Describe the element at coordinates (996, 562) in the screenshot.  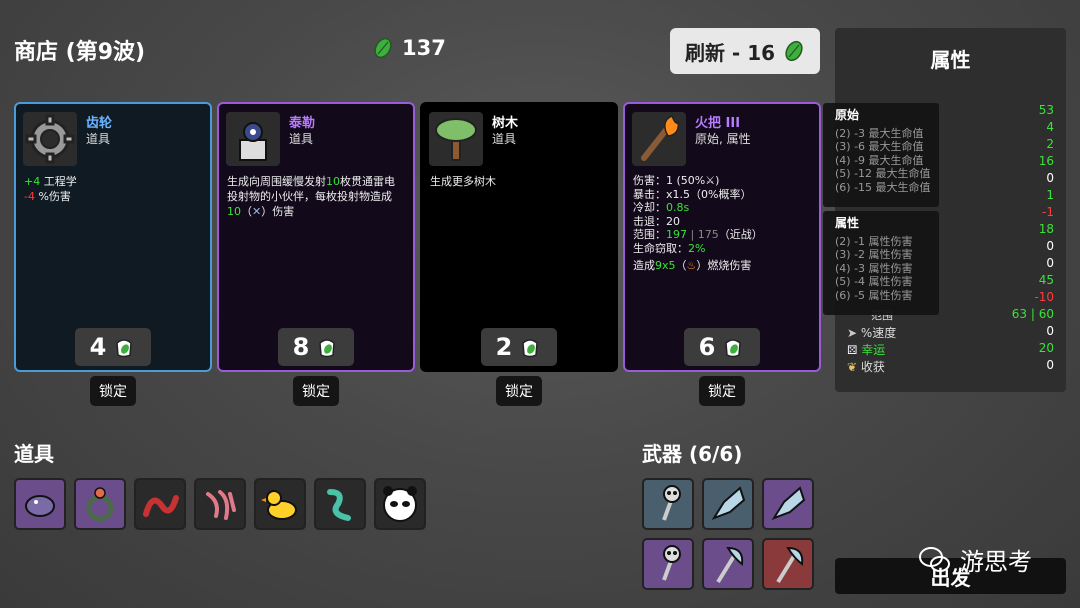
I see `watermark-text: 游思考` at that location.